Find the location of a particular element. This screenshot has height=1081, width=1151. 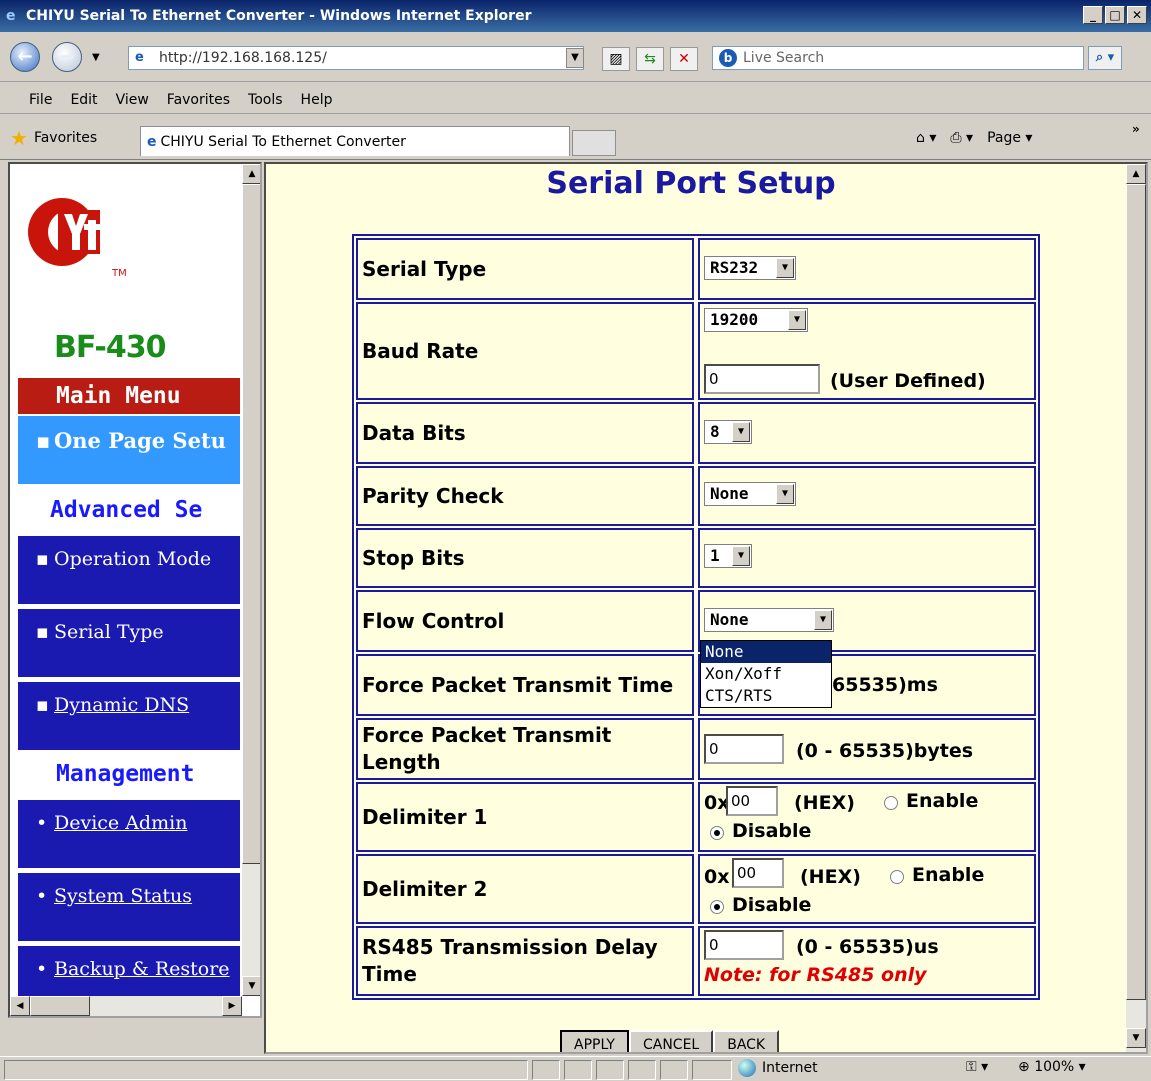

advanced-setup-header: Advanced Se is located at coordinates (126, 510).